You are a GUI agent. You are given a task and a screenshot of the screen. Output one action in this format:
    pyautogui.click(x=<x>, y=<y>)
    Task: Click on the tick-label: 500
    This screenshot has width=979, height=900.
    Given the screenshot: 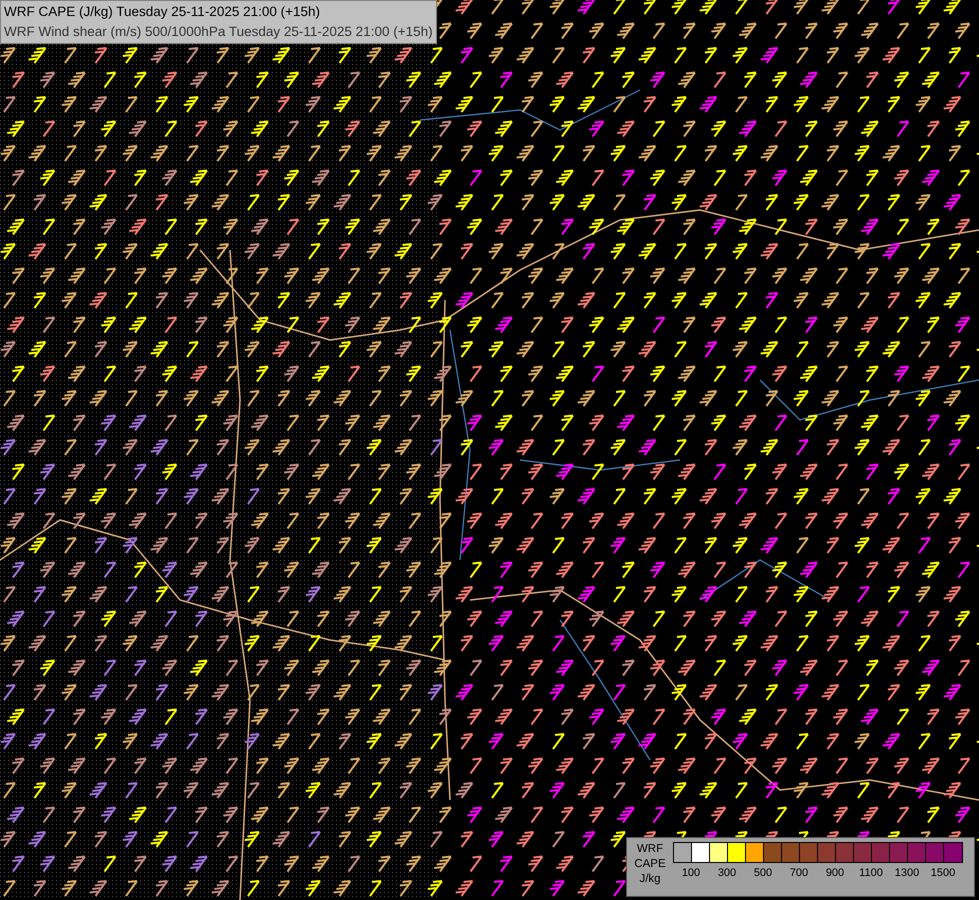 What is the action you would take?
    pyautogui.click(x=763, y=873)
    